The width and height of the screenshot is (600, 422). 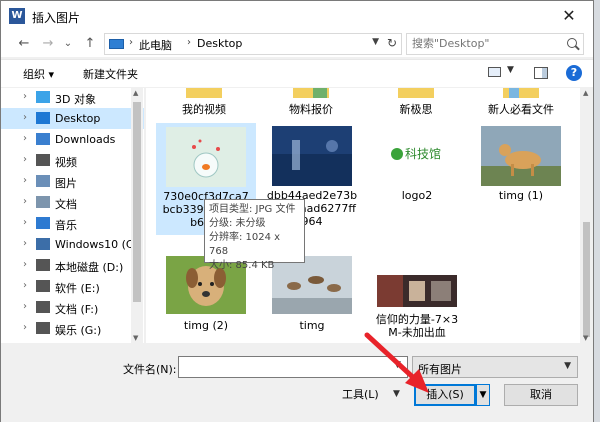 What do you see at coordinates (43, 160) in the screenshot?
I see `videos-icon` at bounding box center [43, 160].